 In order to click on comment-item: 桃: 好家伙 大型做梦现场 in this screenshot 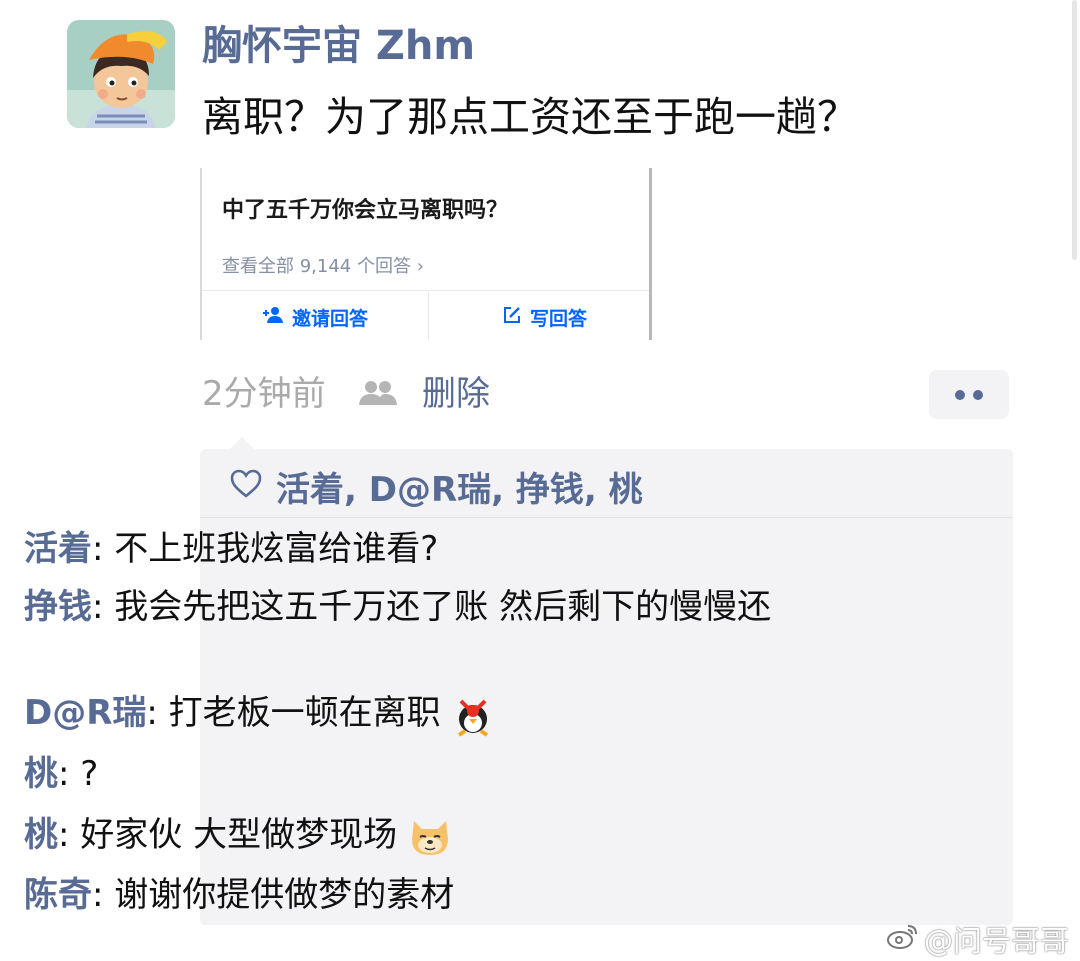, I will do `click(414, 835)`.